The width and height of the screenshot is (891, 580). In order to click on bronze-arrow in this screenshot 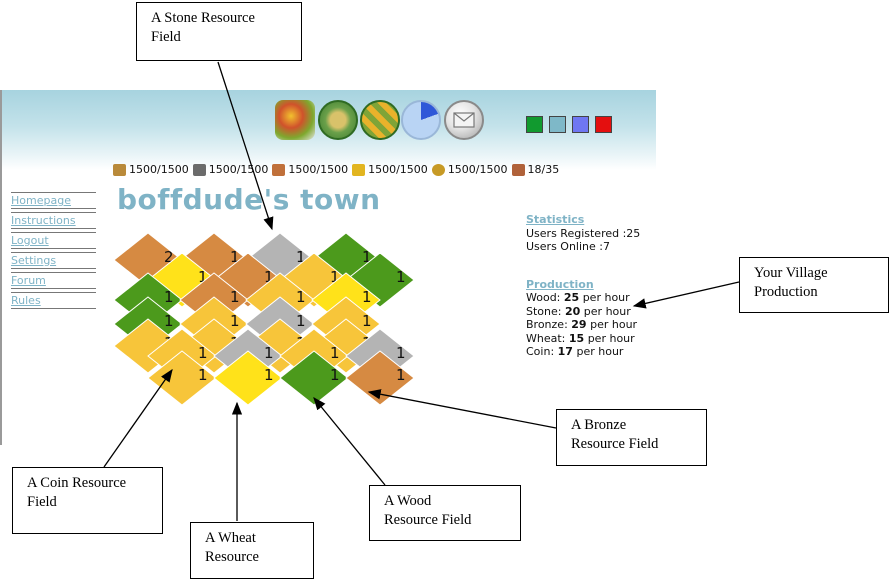, I will do `click(462, 409)`.